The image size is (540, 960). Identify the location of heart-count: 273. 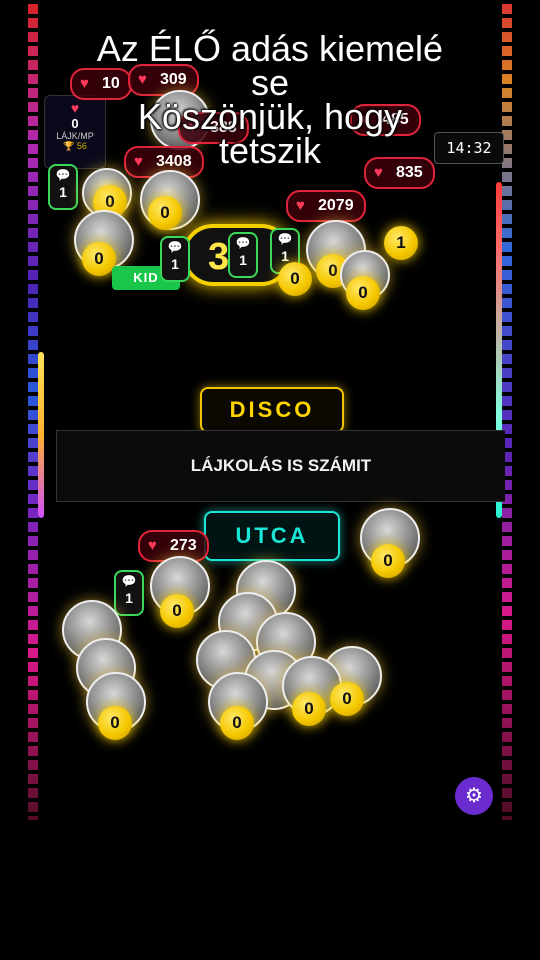
(183, 545).